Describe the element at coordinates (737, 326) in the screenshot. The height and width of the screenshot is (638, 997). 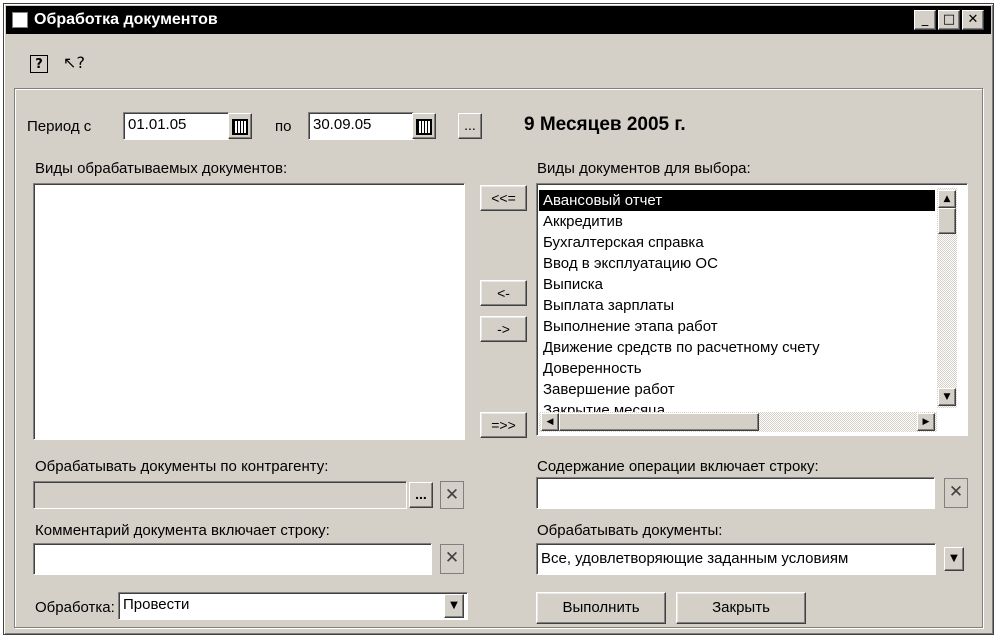
I see `list-item: Выполнение этапа работ` at that location.